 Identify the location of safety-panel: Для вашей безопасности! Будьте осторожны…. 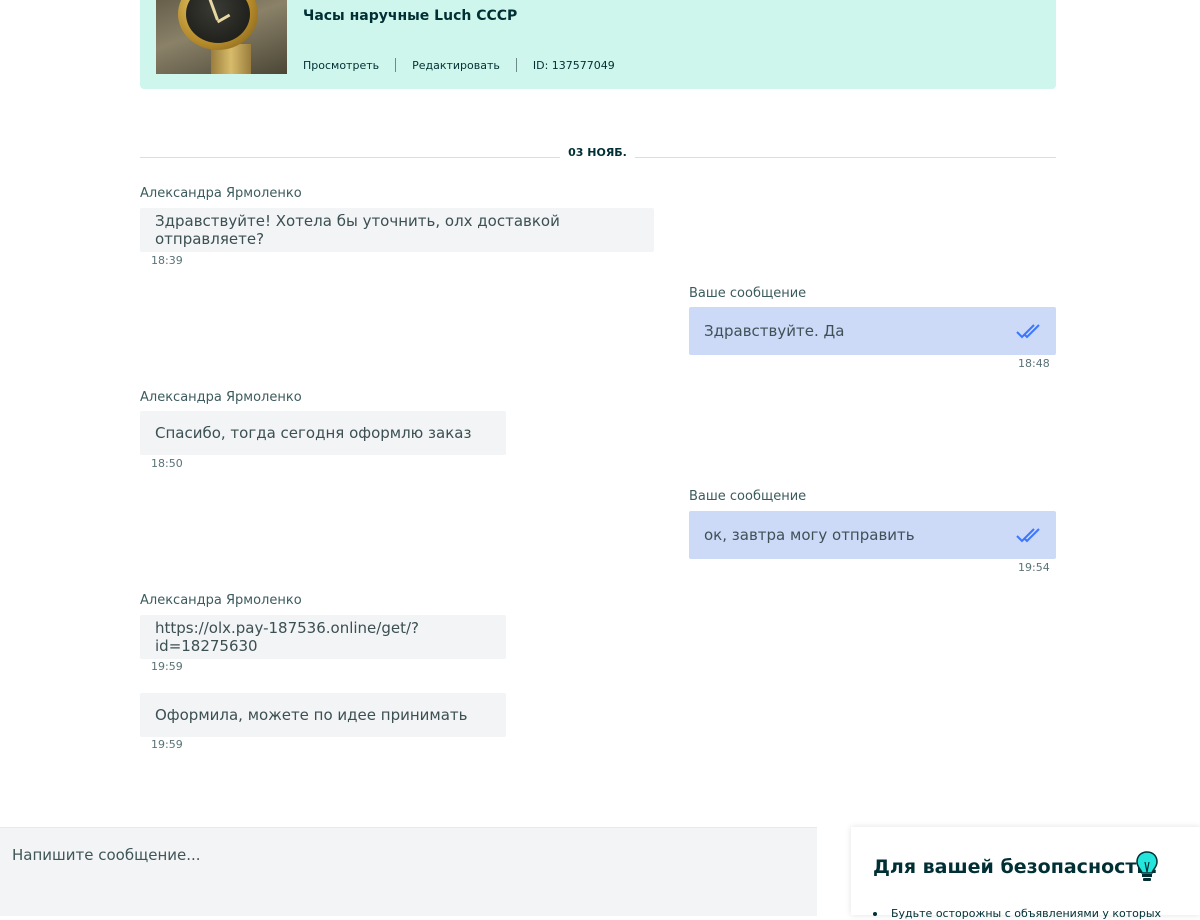
(1025, 873).